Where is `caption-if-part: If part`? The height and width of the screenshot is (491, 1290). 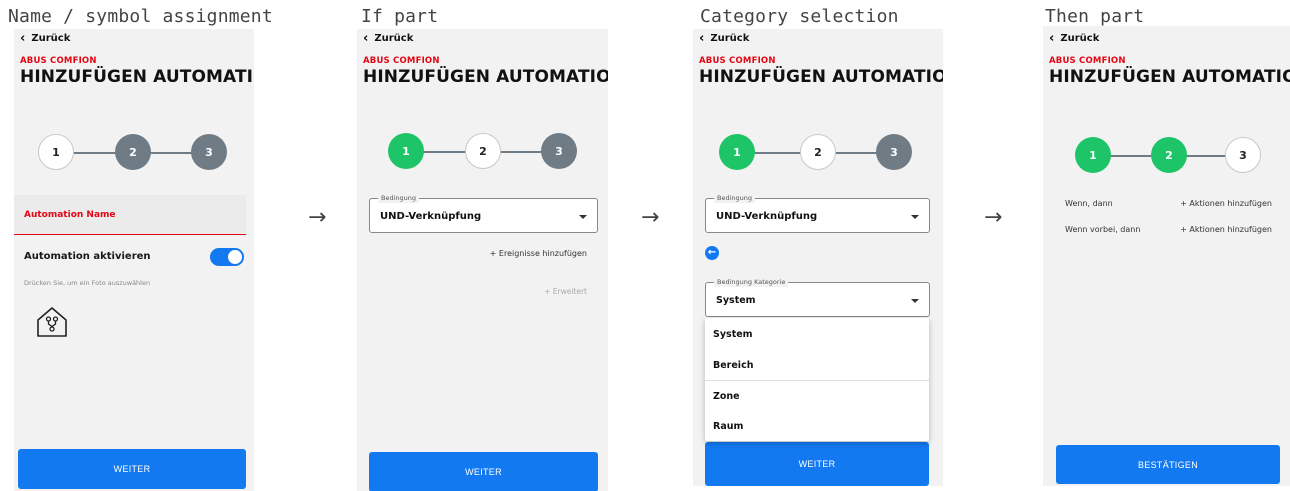 caption-if-part: If part is located at coordinates (400, 16).